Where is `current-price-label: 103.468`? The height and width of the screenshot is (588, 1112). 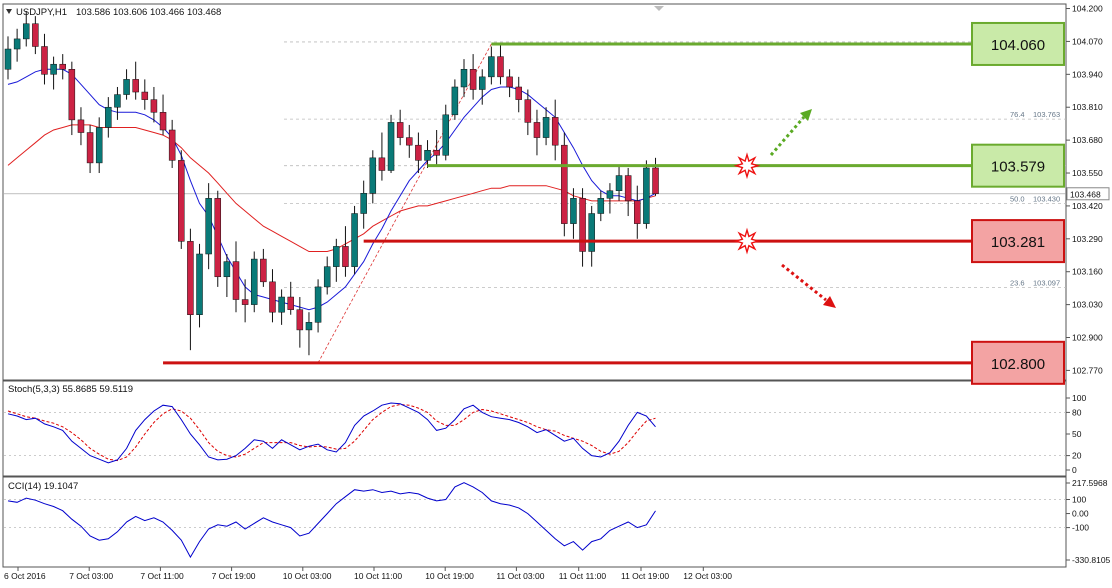 current-price-label: 103.468 is located at coordinates (1085, 194).